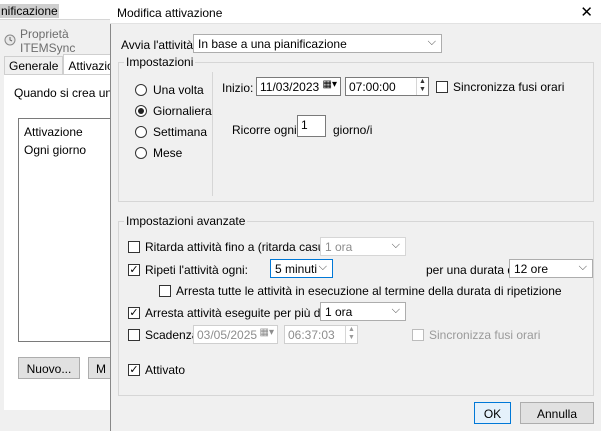 The height and width of the screenshot is (431, 601). I want to click on recur-label: Ricorre ogni:, so click(266, 130).